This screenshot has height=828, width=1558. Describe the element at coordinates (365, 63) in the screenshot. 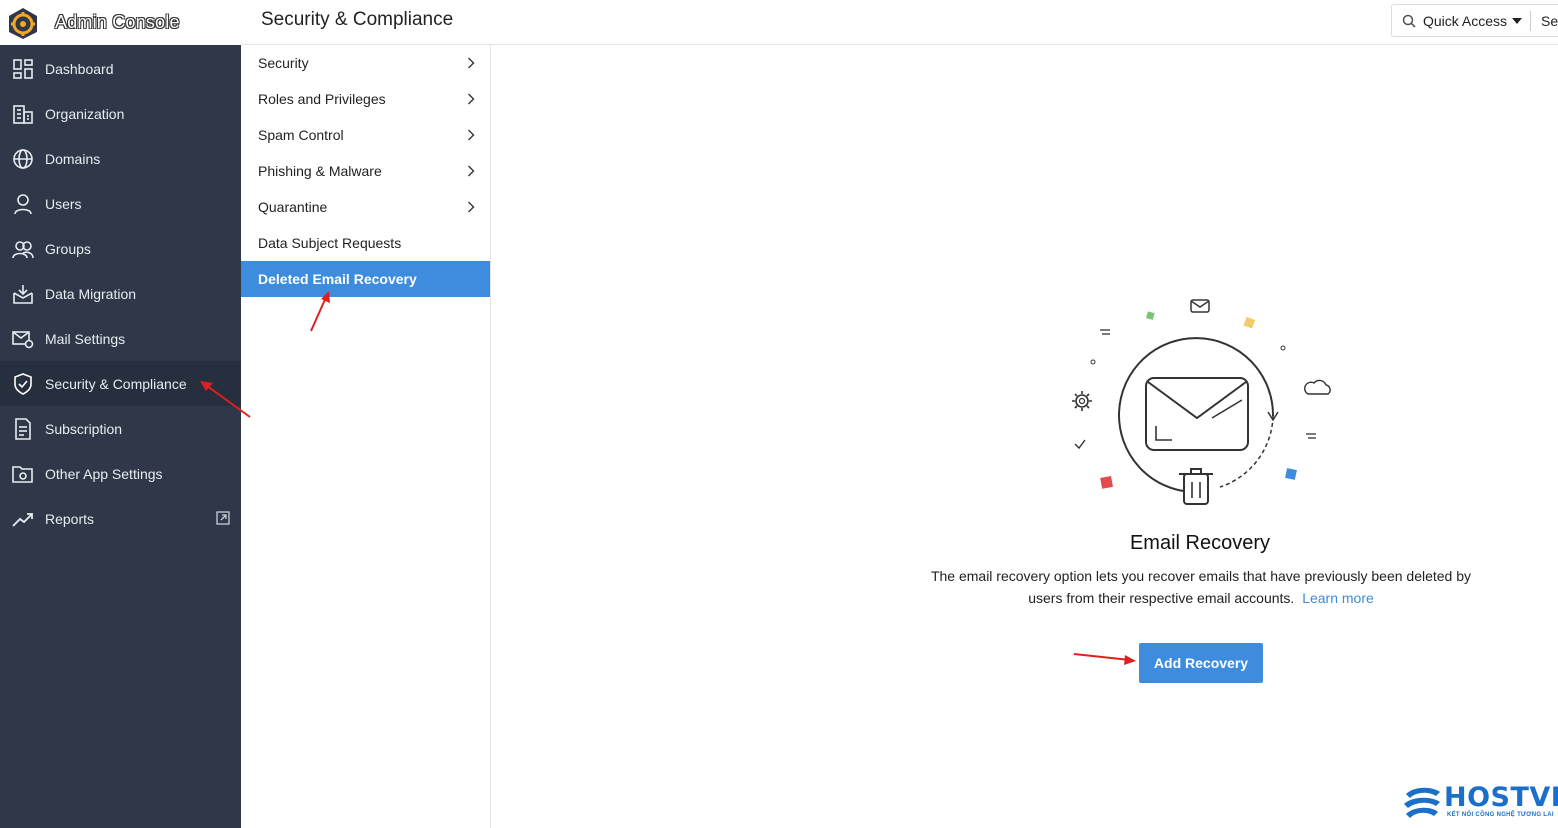

I see `submenu-item-security: Security` at that location.